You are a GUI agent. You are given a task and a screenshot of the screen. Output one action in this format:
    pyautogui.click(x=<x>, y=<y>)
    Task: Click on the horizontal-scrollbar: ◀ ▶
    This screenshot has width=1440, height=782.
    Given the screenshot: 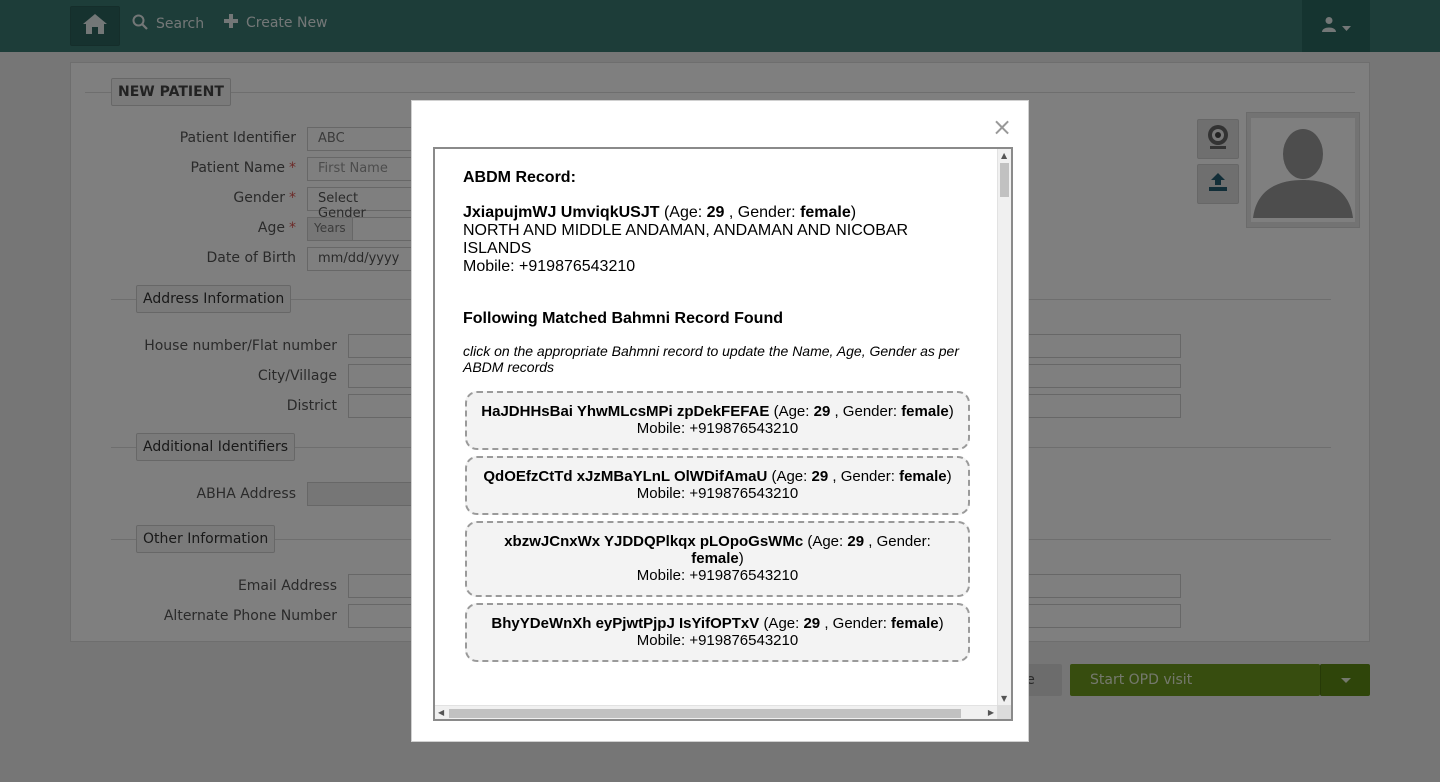 What is the action you would take?
    pyautogui.click(x=716, y=712)
    